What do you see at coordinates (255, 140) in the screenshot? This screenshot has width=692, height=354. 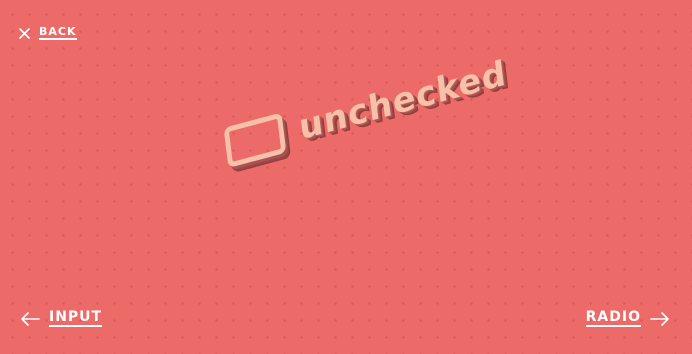 I see `unchecked-checkbox` at bounding box center [255, 140].